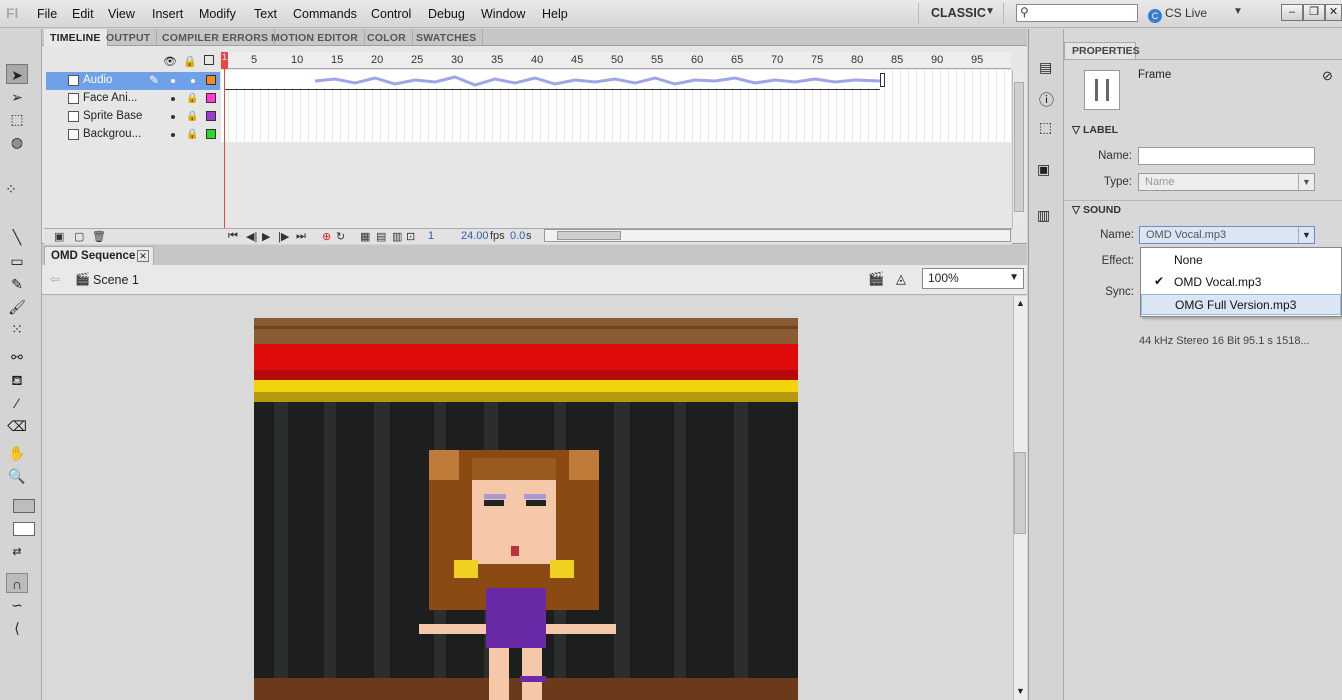 Image resolution: width=1342 pixels, height=700 pixels. I want to click on straighten-icon: ⟨, so click(17, 628).